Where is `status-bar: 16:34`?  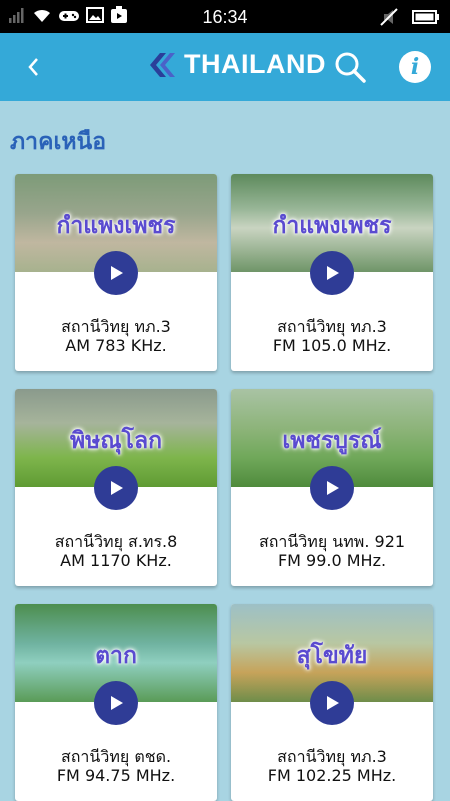 status-bar: 16:34 is located at coordinates (225, 16).